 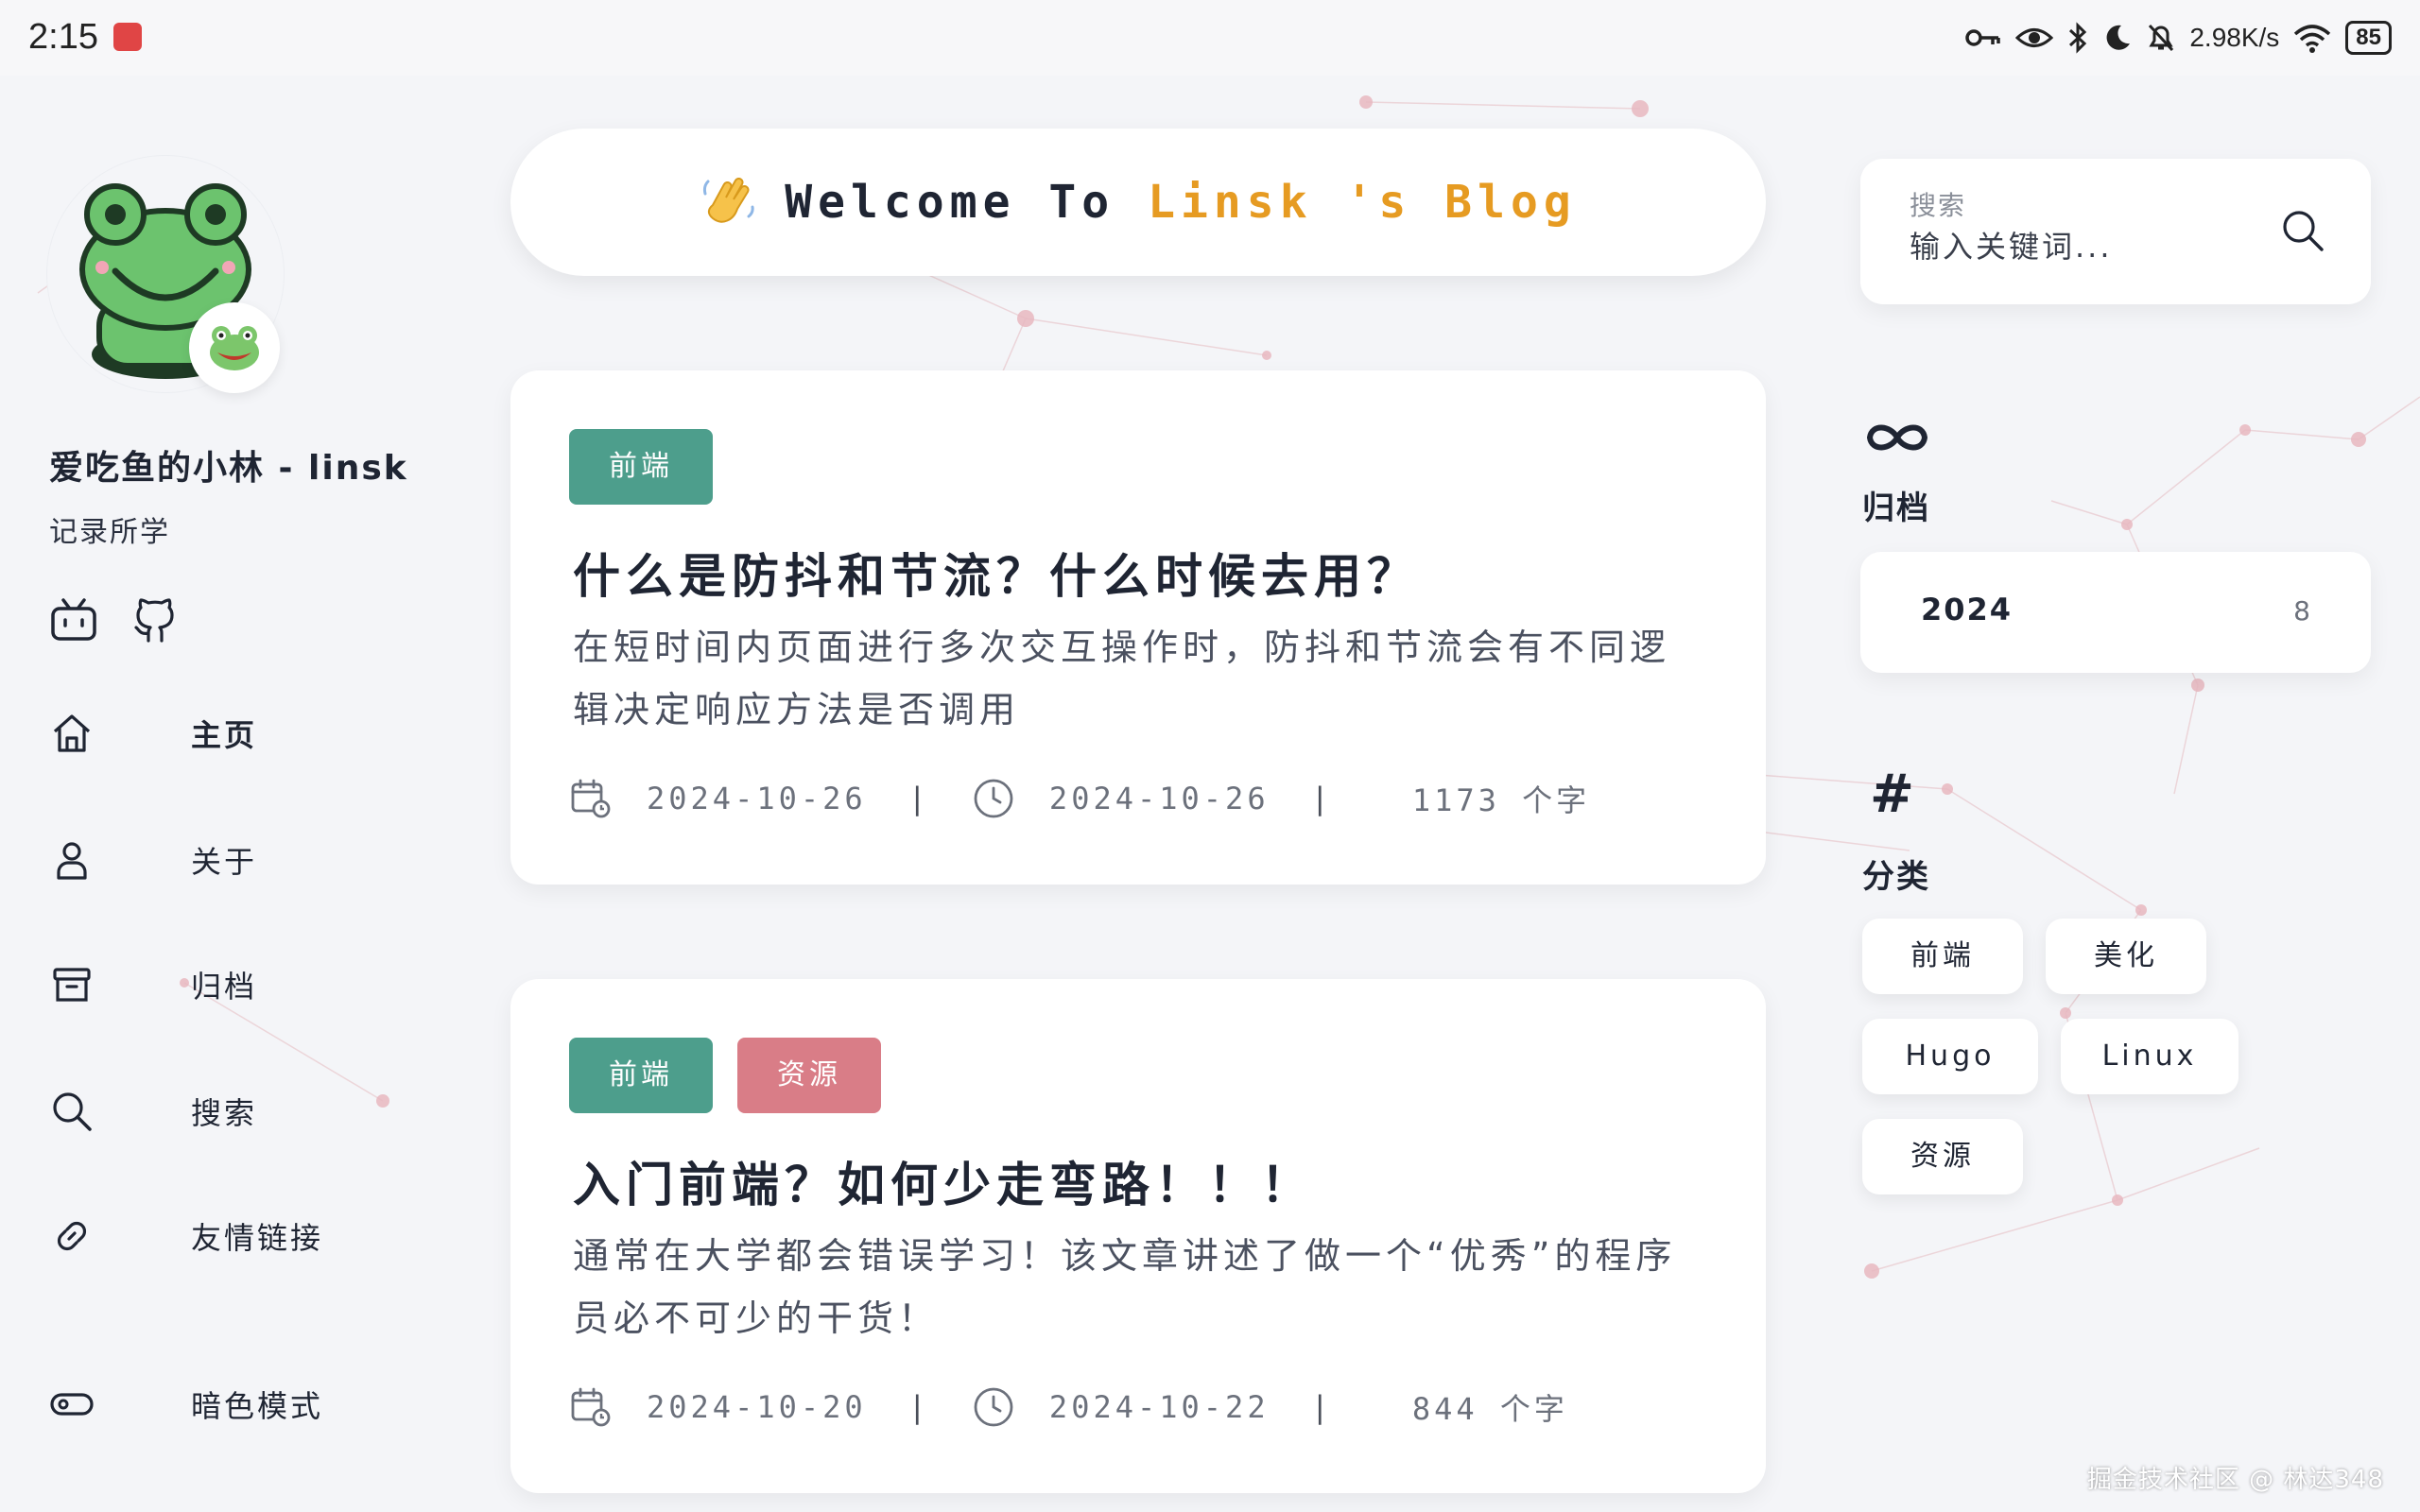 What do you see at coordinates (2234, 37) in the screenshot?
I see `network-speed: 2.98K/s` at bounding box center [2234, 37].